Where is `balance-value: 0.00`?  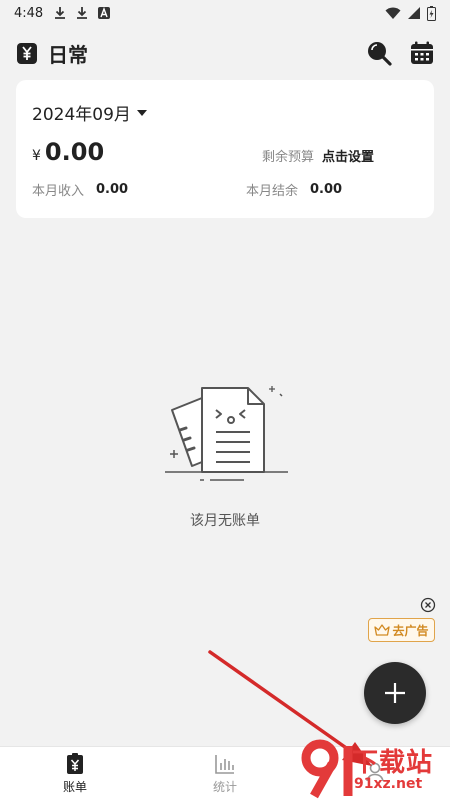 balance-value: 0.00 is located at coordinates (326, 189).